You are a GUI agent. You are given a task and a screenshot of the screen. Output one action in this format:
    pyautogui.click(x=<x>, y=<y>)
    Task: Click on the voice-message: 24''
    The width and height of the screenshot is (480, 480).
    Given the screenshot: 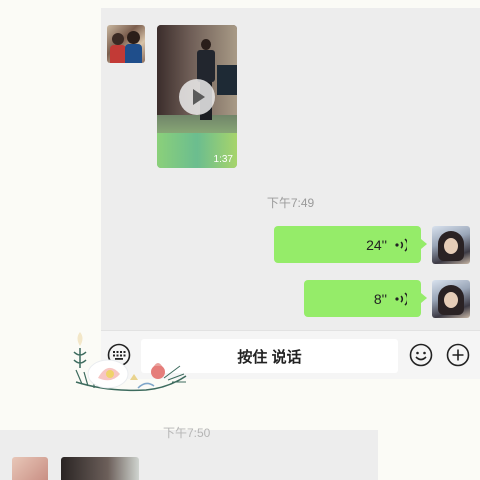 What is the action you would take?
    pyautogui.click(x=350, y=244)
    